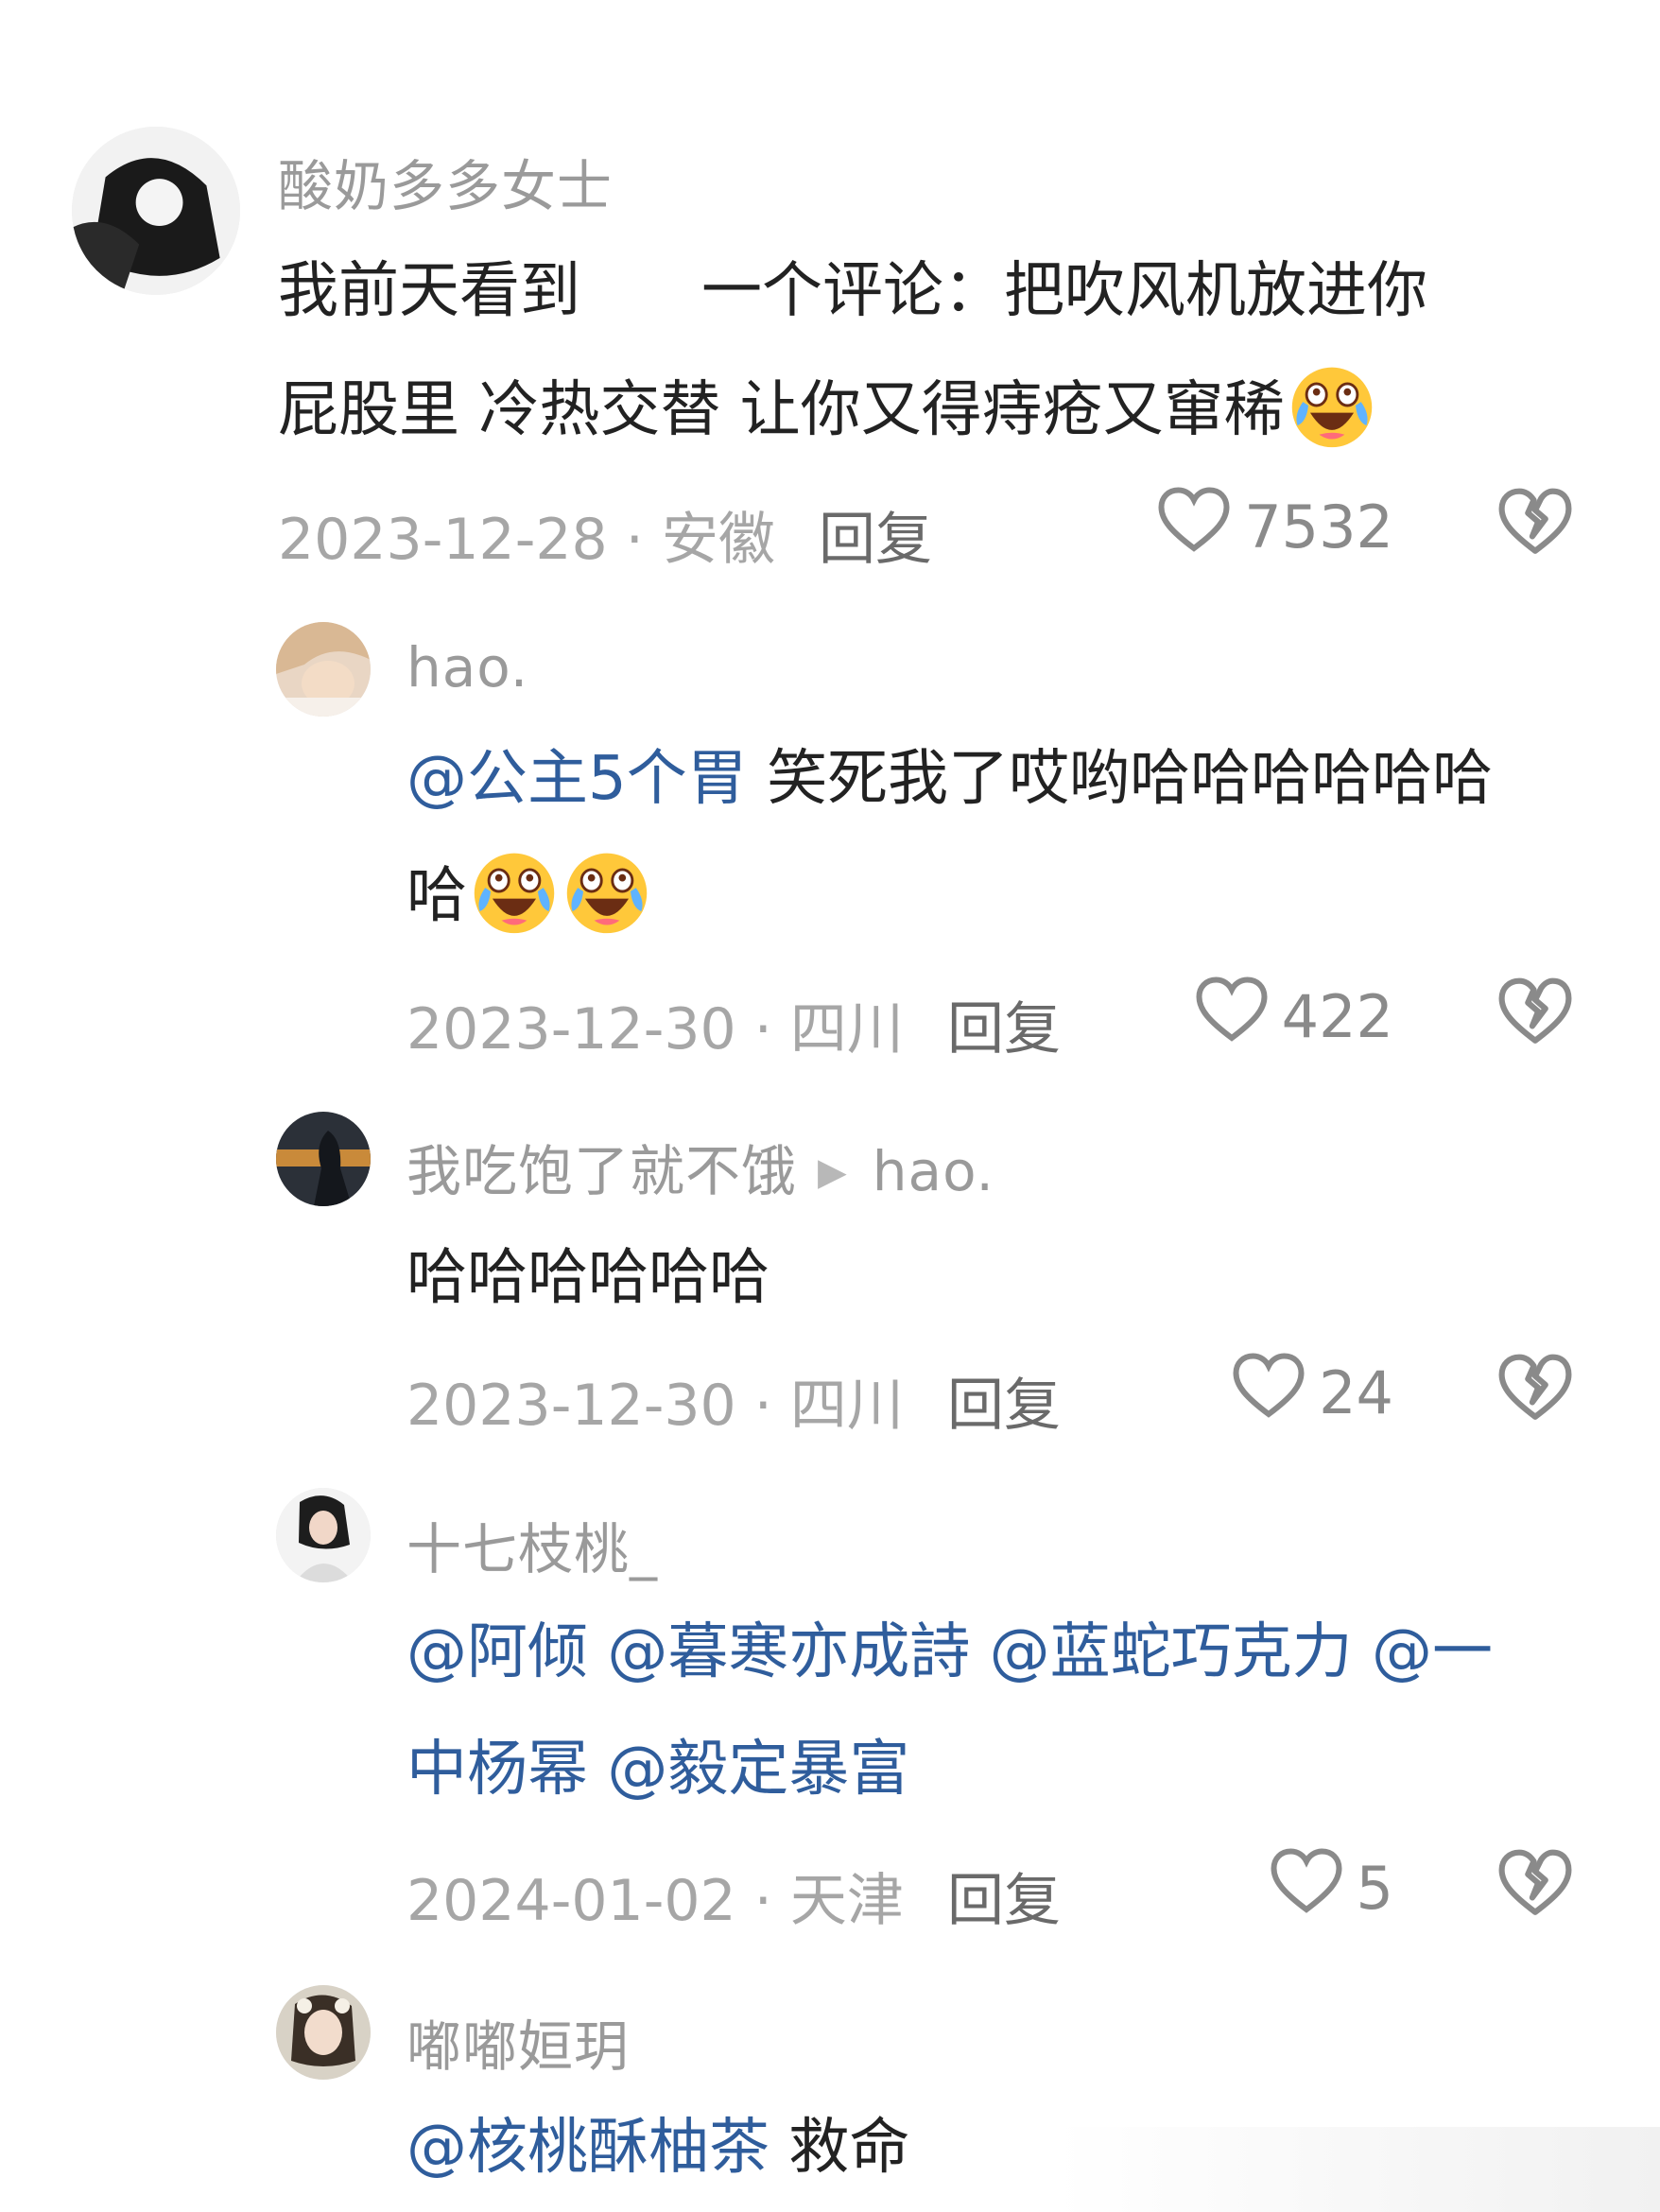  What do you see at coordinates (1337, 1017) in the screenshot?
I see `like-count: 422` at bounding box center [1337, 1017].